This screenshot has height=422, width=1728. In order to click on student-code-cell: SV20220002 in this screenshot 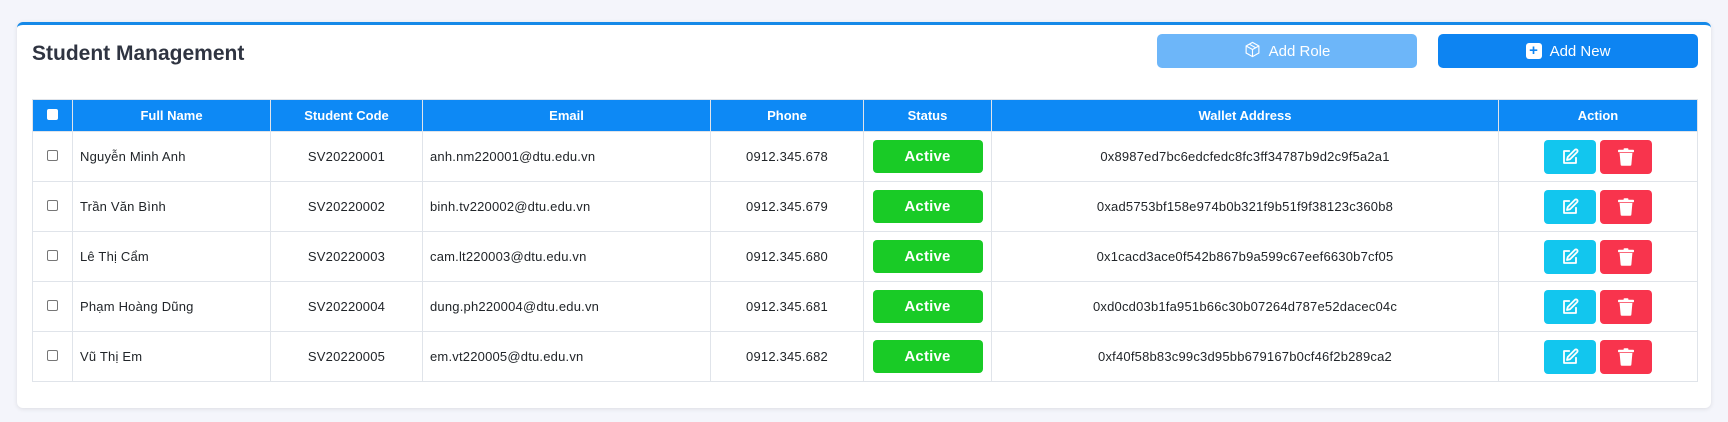, I will do `click(346, 206)`.